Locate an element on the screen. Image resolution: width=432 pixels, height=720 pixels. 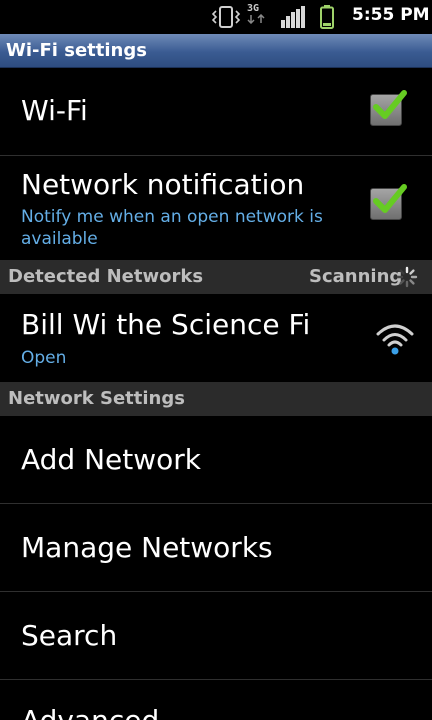
section-label: Detected Networks is located at coordinates (106, 276).